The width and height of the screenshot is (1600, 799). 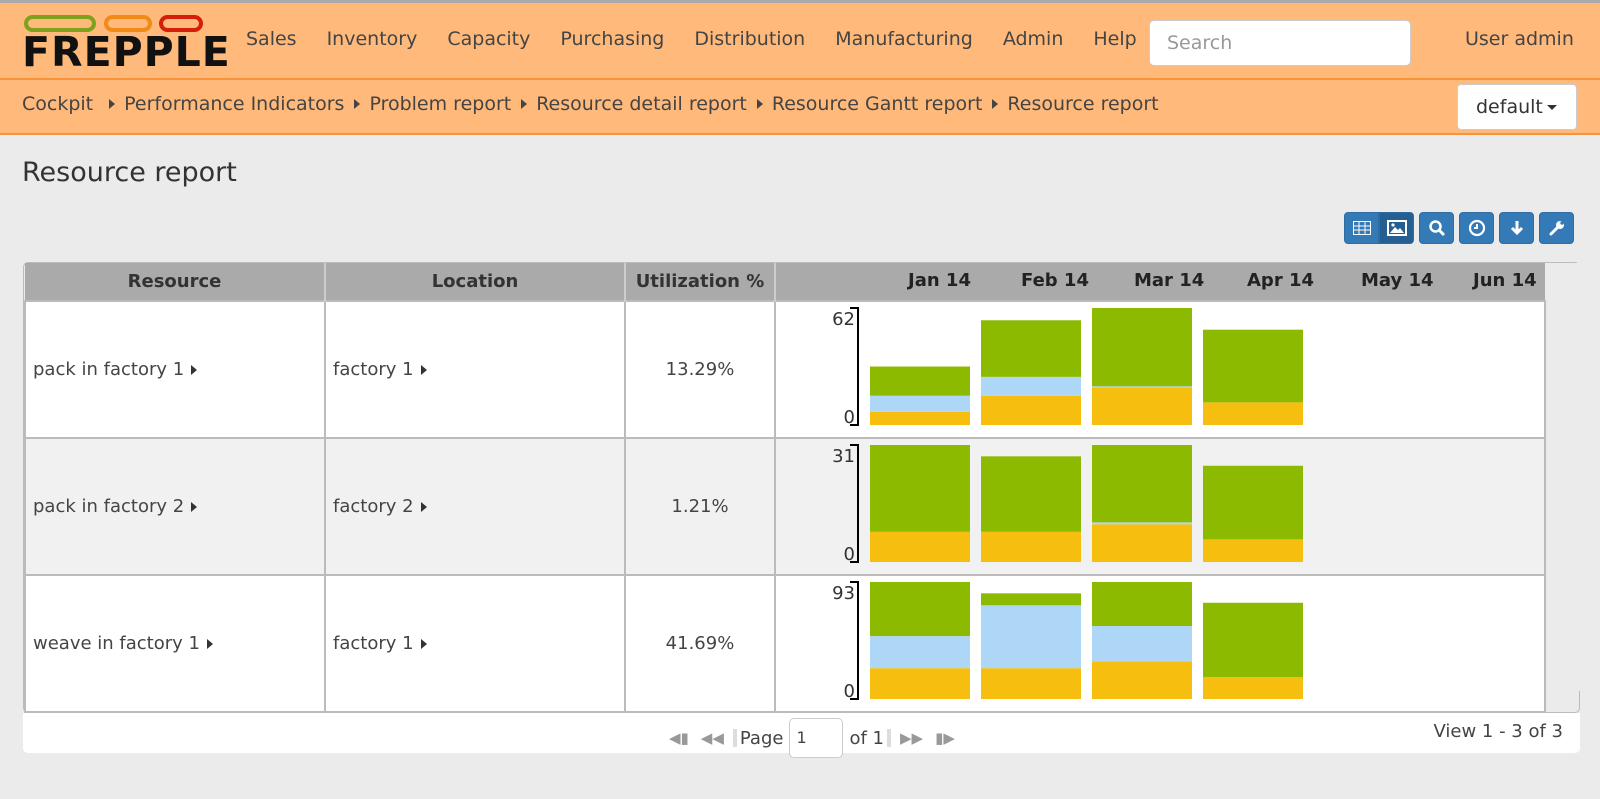 I want to click on resource-chart-pack-factory-1: 62 0, so click(x=1067, y=367).